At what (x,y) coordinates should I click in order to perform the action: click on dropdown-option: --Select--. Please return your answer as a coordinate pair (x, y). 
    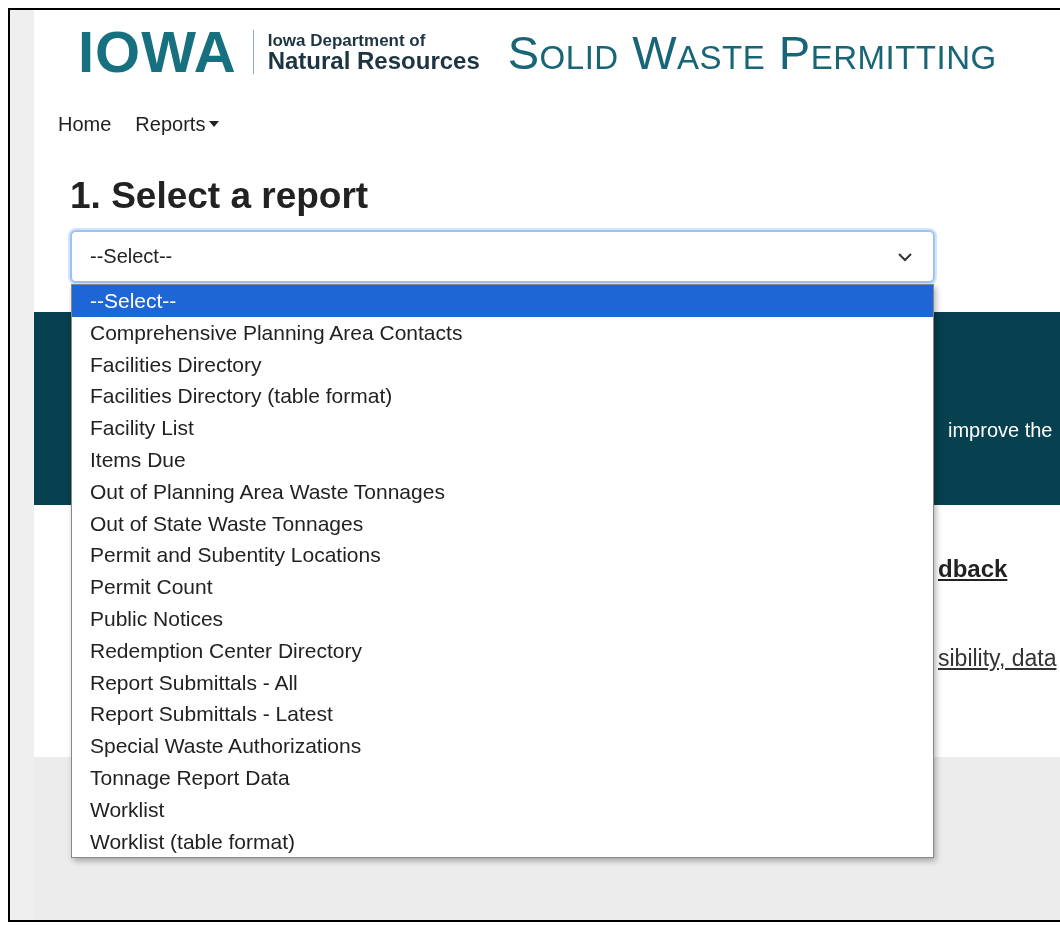
    Looking at the image, I should click on (502, 301).